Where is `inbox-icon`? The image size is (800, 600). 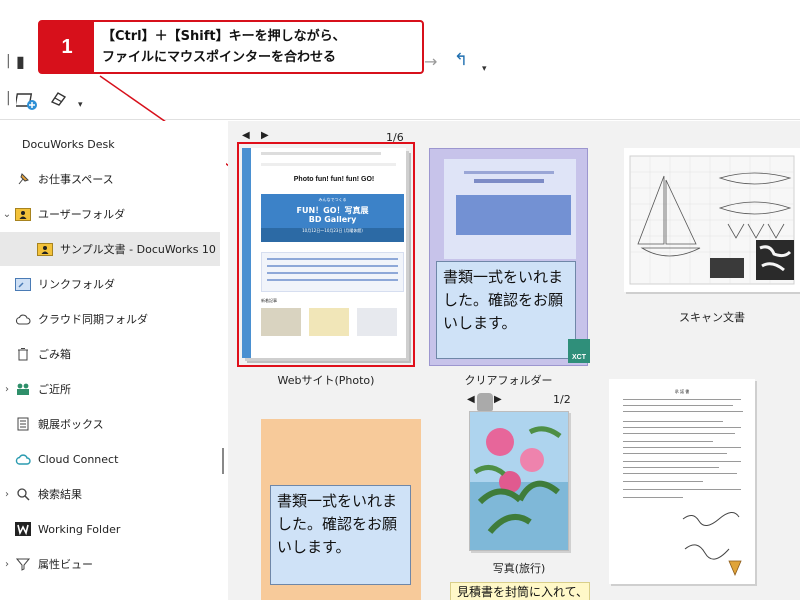 inbox-icon is located at coordinates (23, 424).